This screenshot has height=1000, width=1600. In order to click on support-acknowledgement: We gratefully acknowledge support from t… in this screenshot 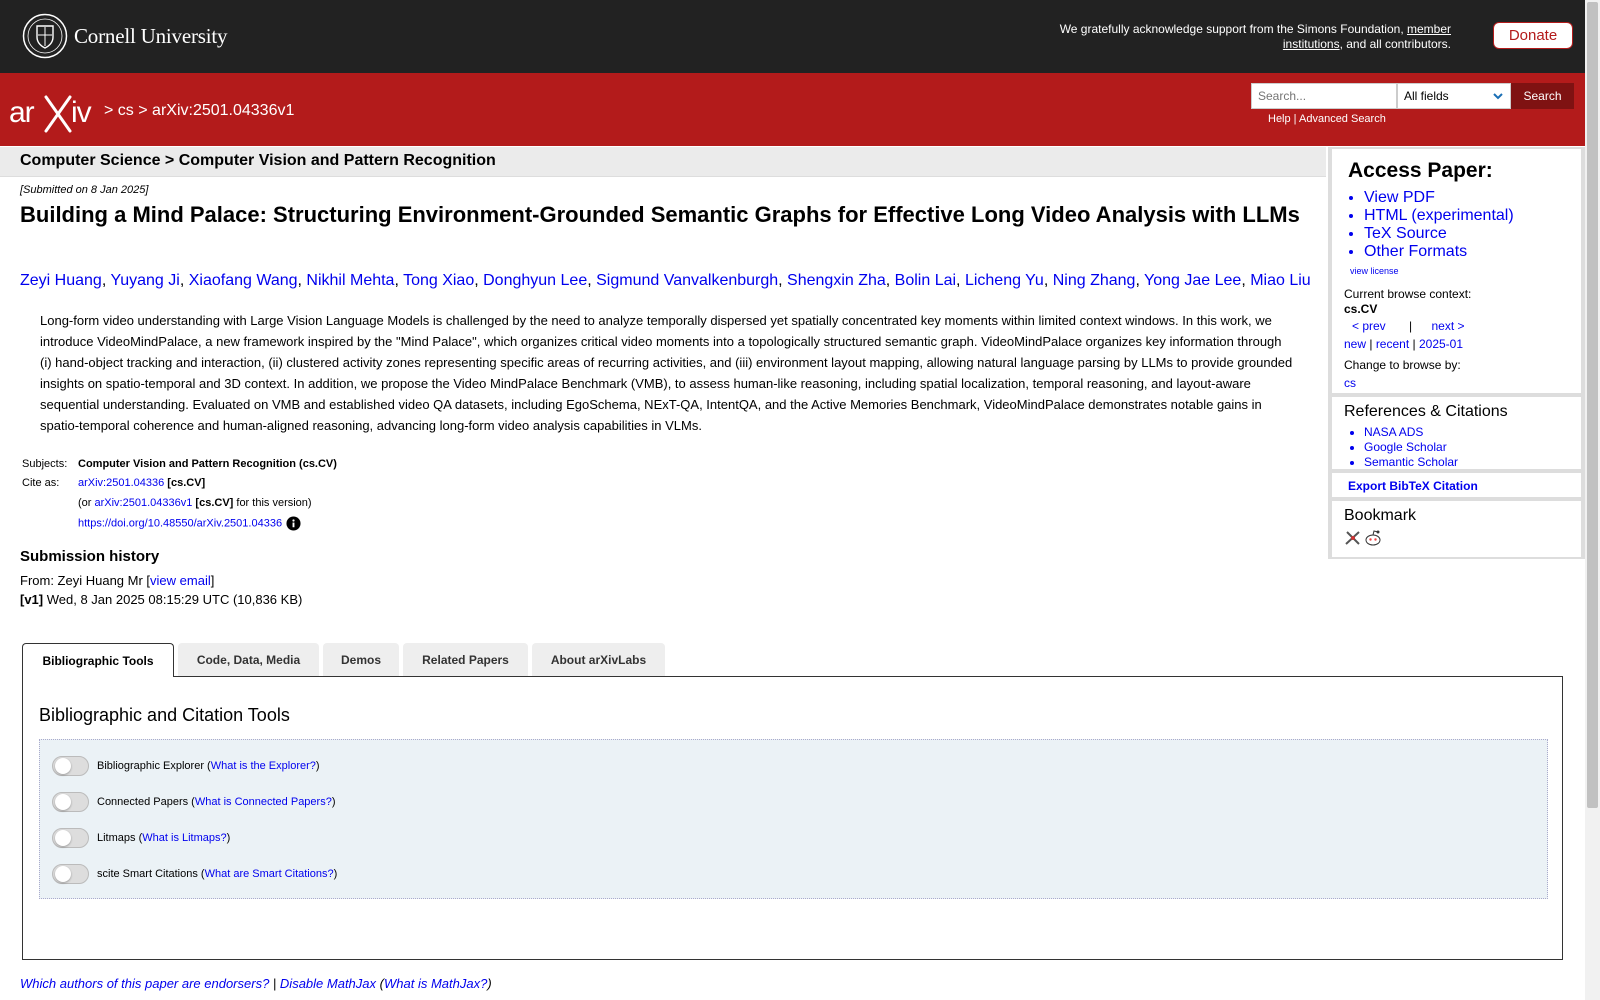, I will do `click(1241, 37)`.